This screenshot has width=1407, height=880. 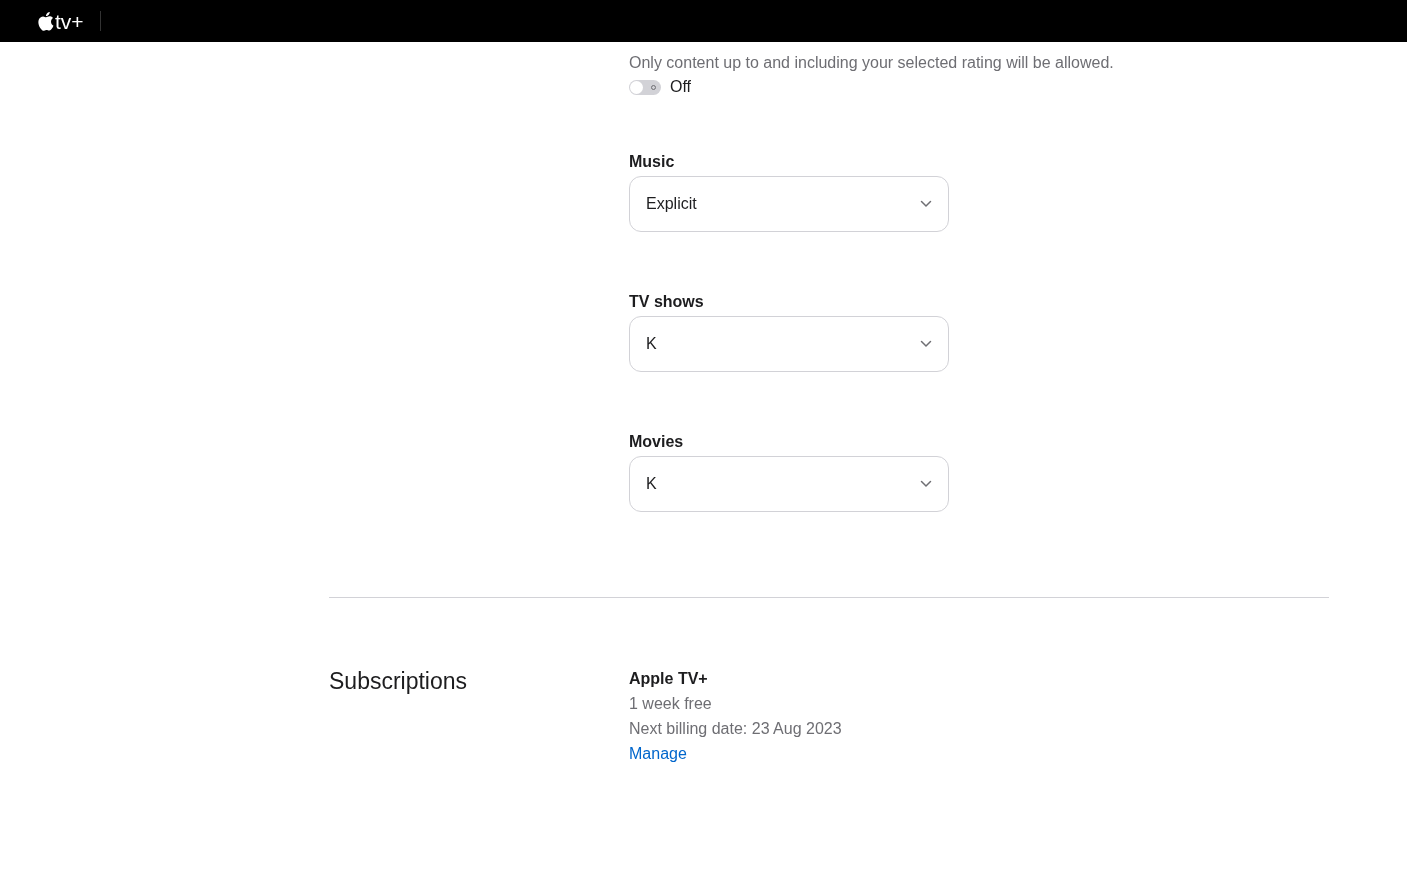 I want to click on toggle-label: Off, so click(x=681, y=87).